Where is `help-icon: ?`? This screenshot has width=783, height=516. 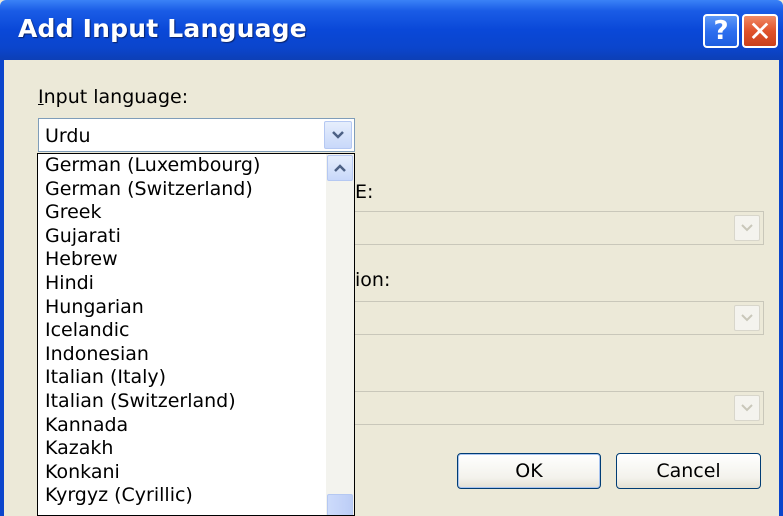
help-icon: ? is located at coordinates (721, 31).